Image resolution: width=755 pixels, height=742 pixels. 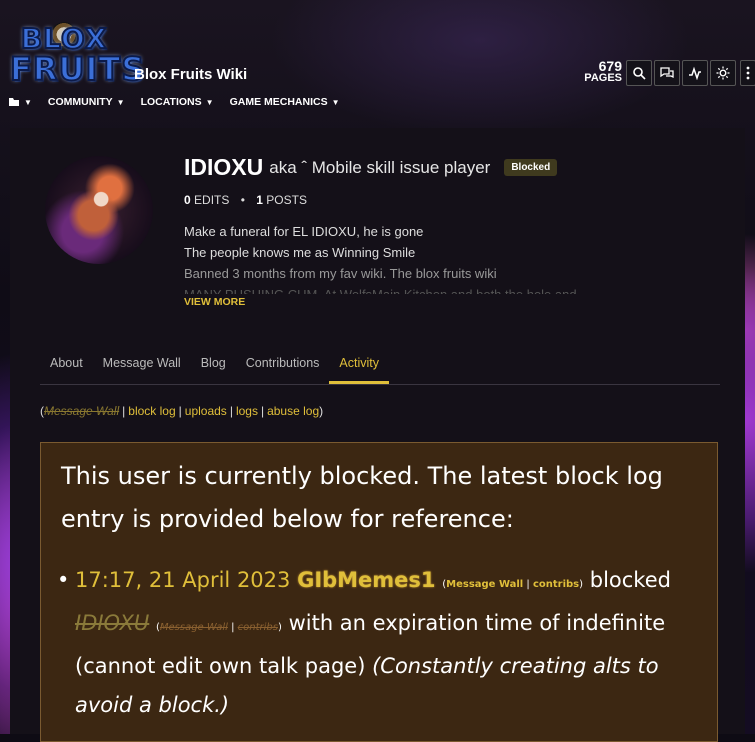 What do you see at coordinates (99, 210) in the screenshot?
I see `avatar` at bounding box center [99, 210].